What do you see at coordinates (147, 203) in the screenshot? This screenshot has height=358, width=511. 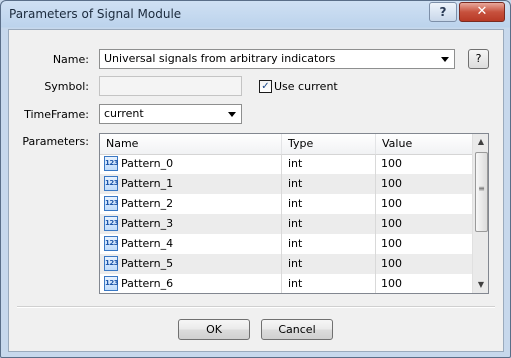 I see `param-name: Pattern_2` at bounding box center [147, 203].